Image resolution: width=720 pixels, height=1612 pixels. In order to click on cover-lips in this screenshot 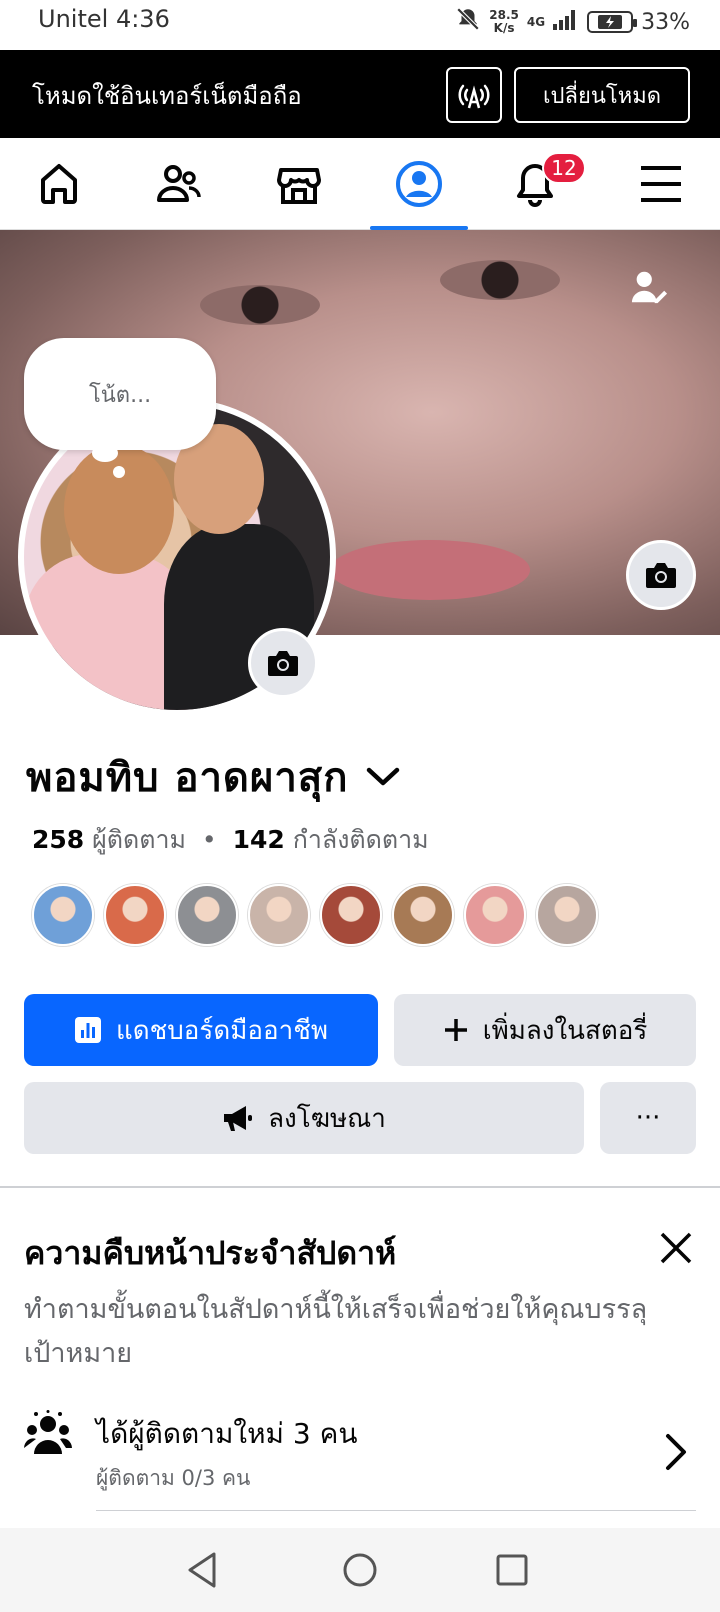, I will do `click(430, 570)`.